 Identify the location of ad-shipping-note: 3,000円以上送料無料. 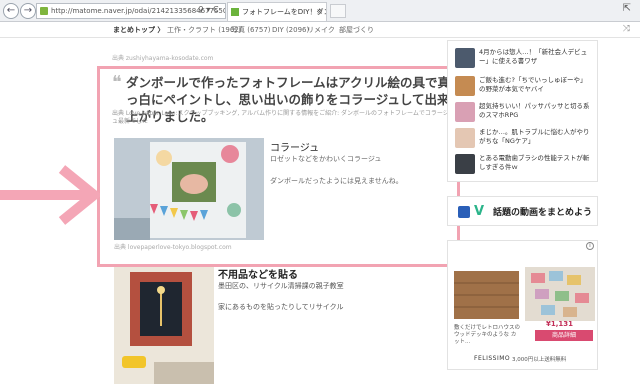
(539, 360).